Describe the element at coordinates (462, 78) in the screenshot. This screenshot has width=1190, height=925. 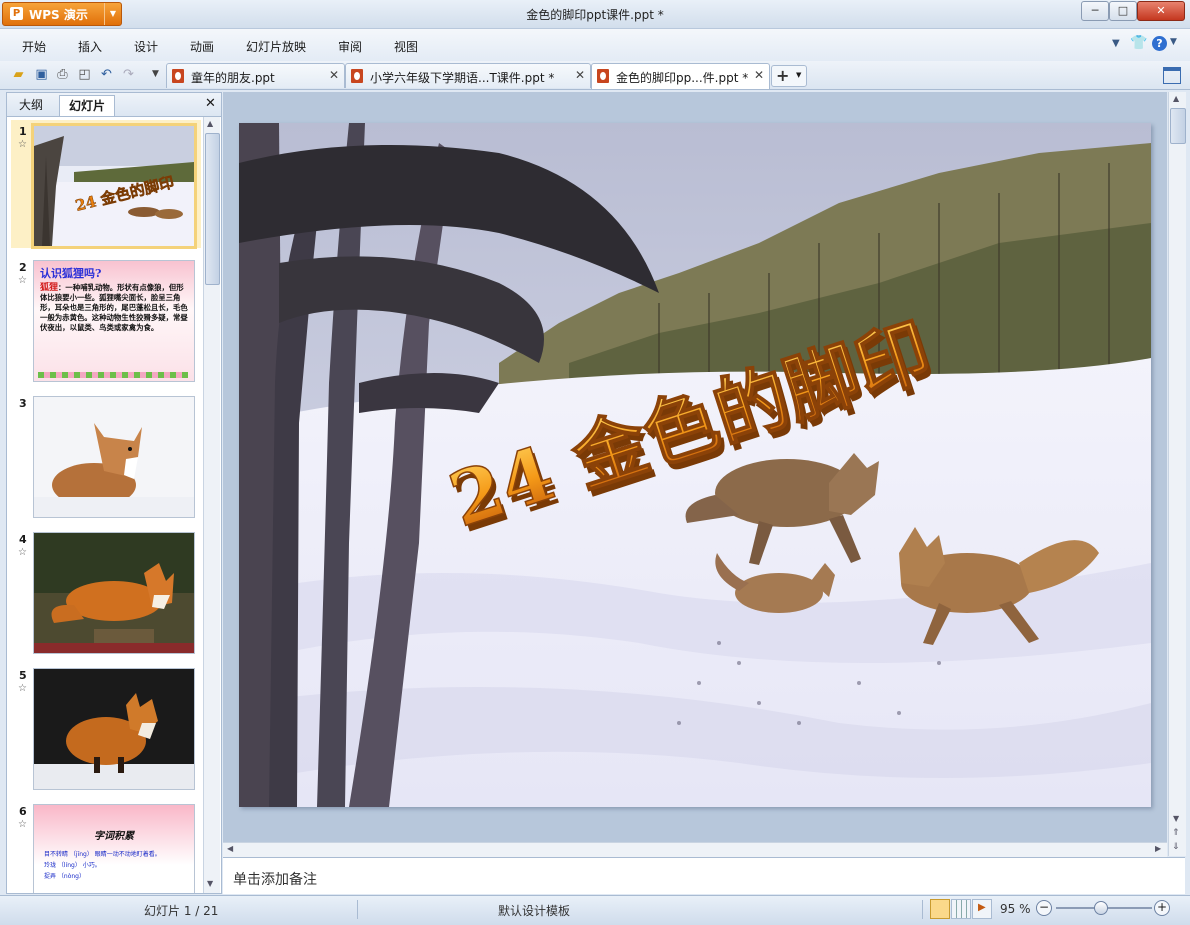
I see `doc-tab-label: 小学六年级下学期语...T课件.ppt *` at that location.